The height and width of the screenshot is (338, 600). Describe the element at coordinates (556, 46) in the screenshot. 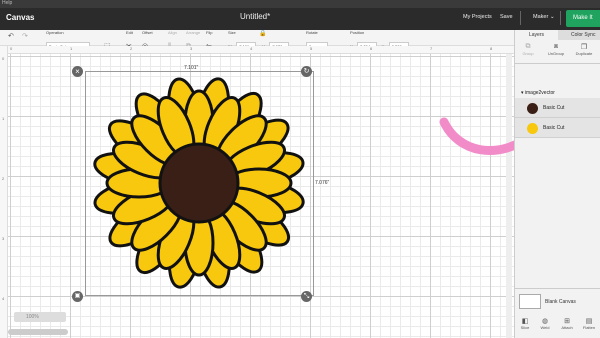

I see `ungroup-icon: ⧈` at that location.